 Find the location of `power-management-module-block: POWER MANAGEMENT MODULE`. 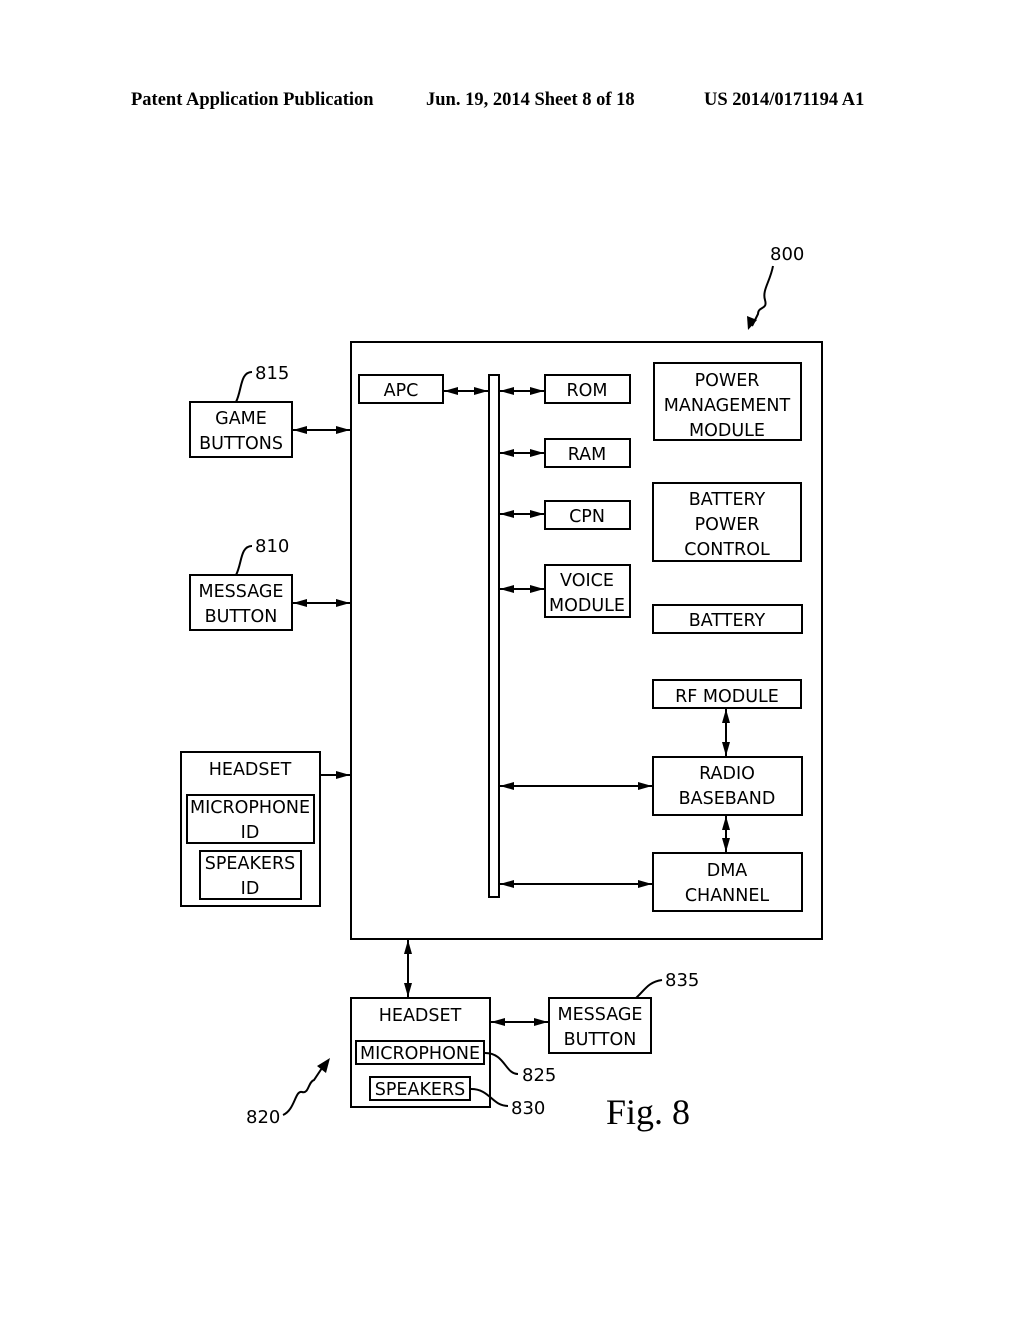

power-management-module-block: POWER MANAGEMENT MODULE is located at coordinates (727, 401).